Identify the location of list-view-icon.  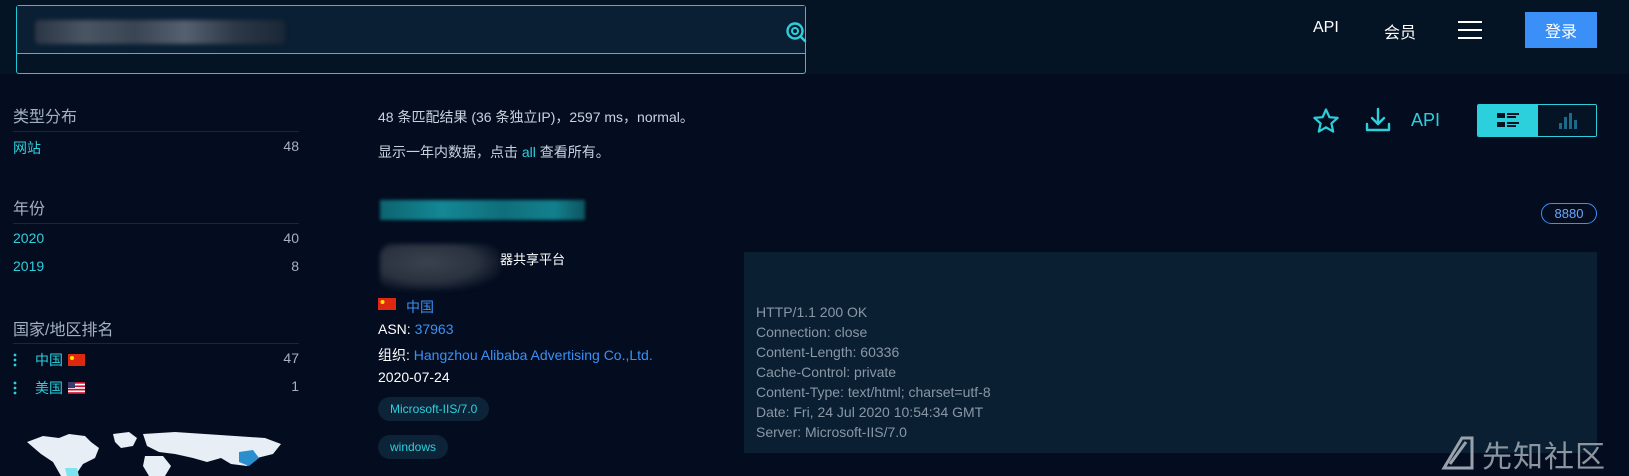
(1508, 120).